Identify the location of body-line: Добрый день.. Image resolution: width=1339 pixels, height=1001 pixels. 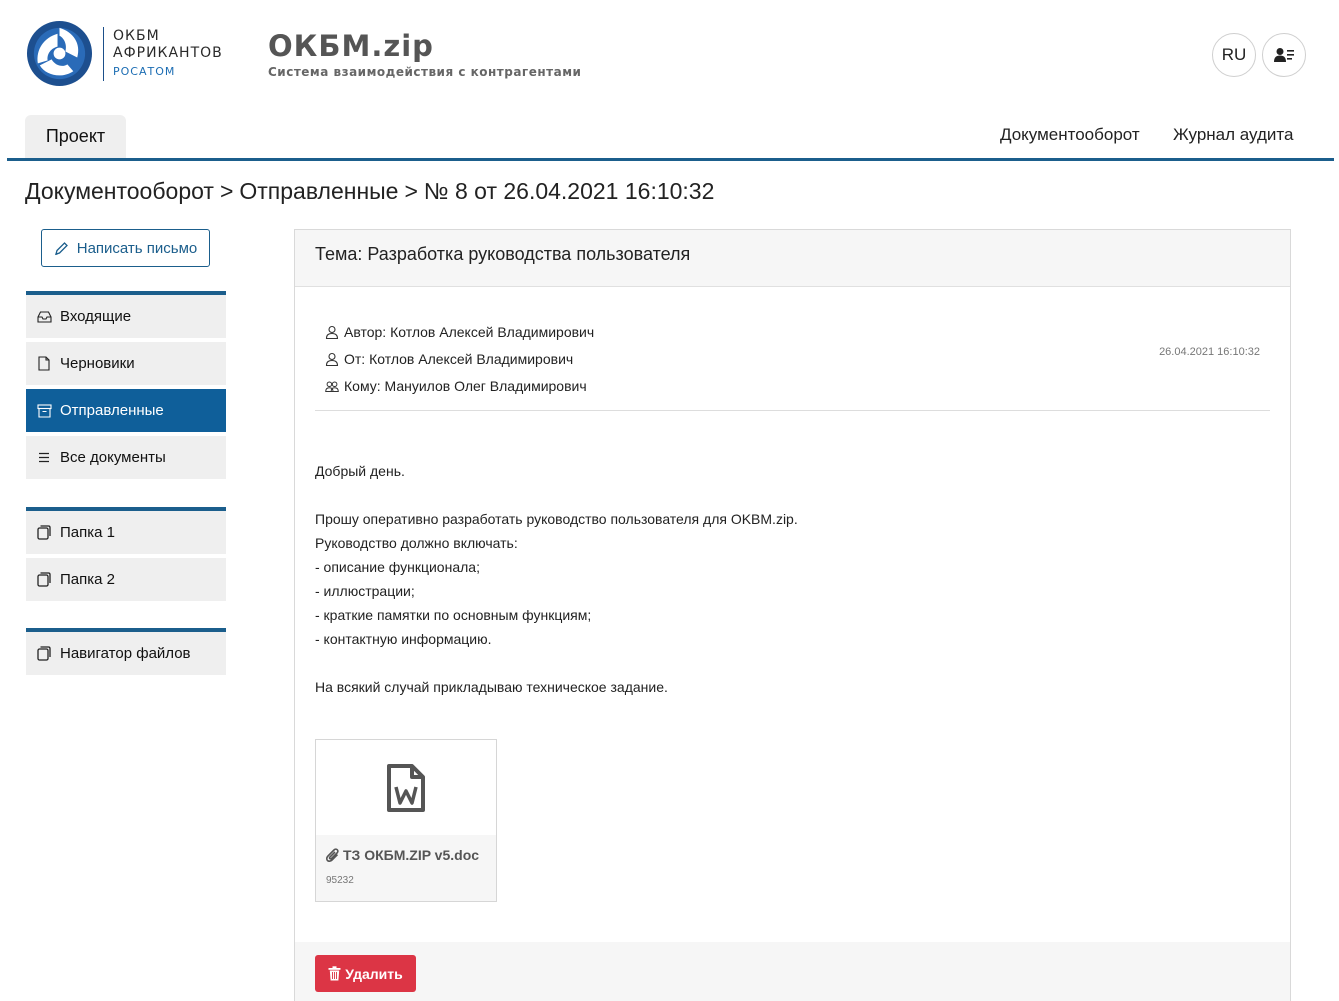
(360, 471).